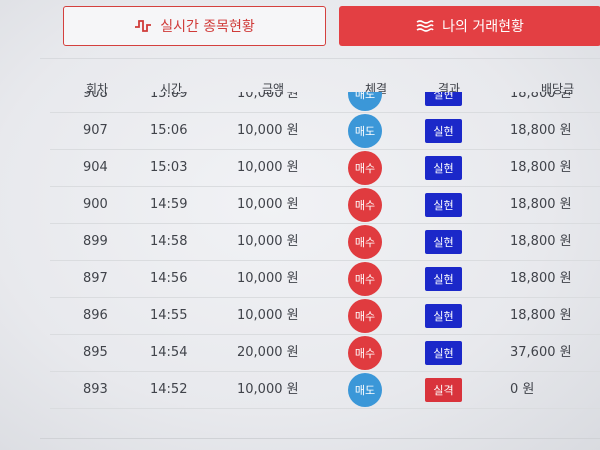 This screenshot has width=600, height=450. Describe the element at coordinates (522, 389) in the screenshot. I see `payout-cell: 0 원` at that location.